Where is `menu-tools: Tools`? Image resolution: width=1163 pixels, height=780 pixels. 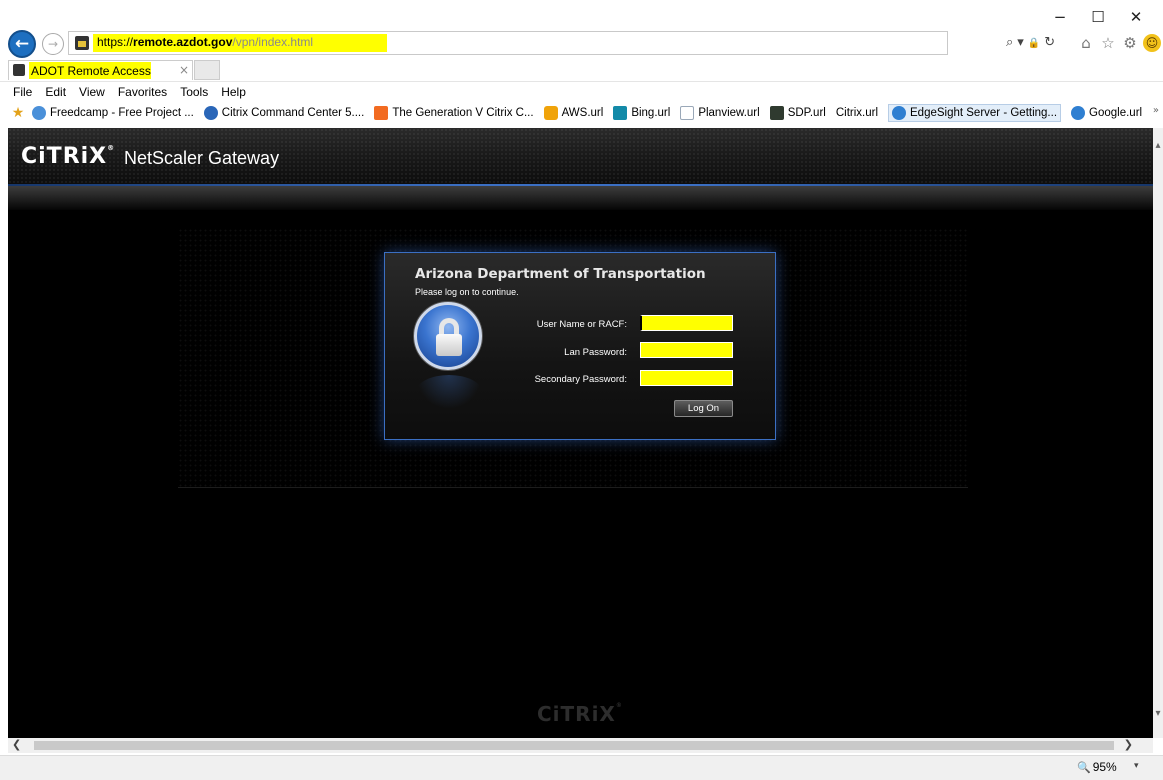 menu-tools: Tools is located at coordinates (194, 92).